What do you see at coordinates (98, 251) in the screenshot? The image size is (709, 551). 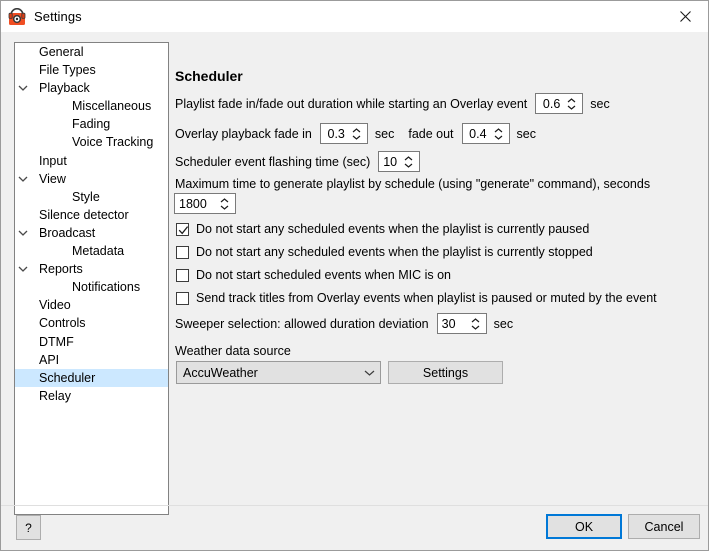 I see `sidebar-item-label: Metadata` at bounding box center [98, 251].